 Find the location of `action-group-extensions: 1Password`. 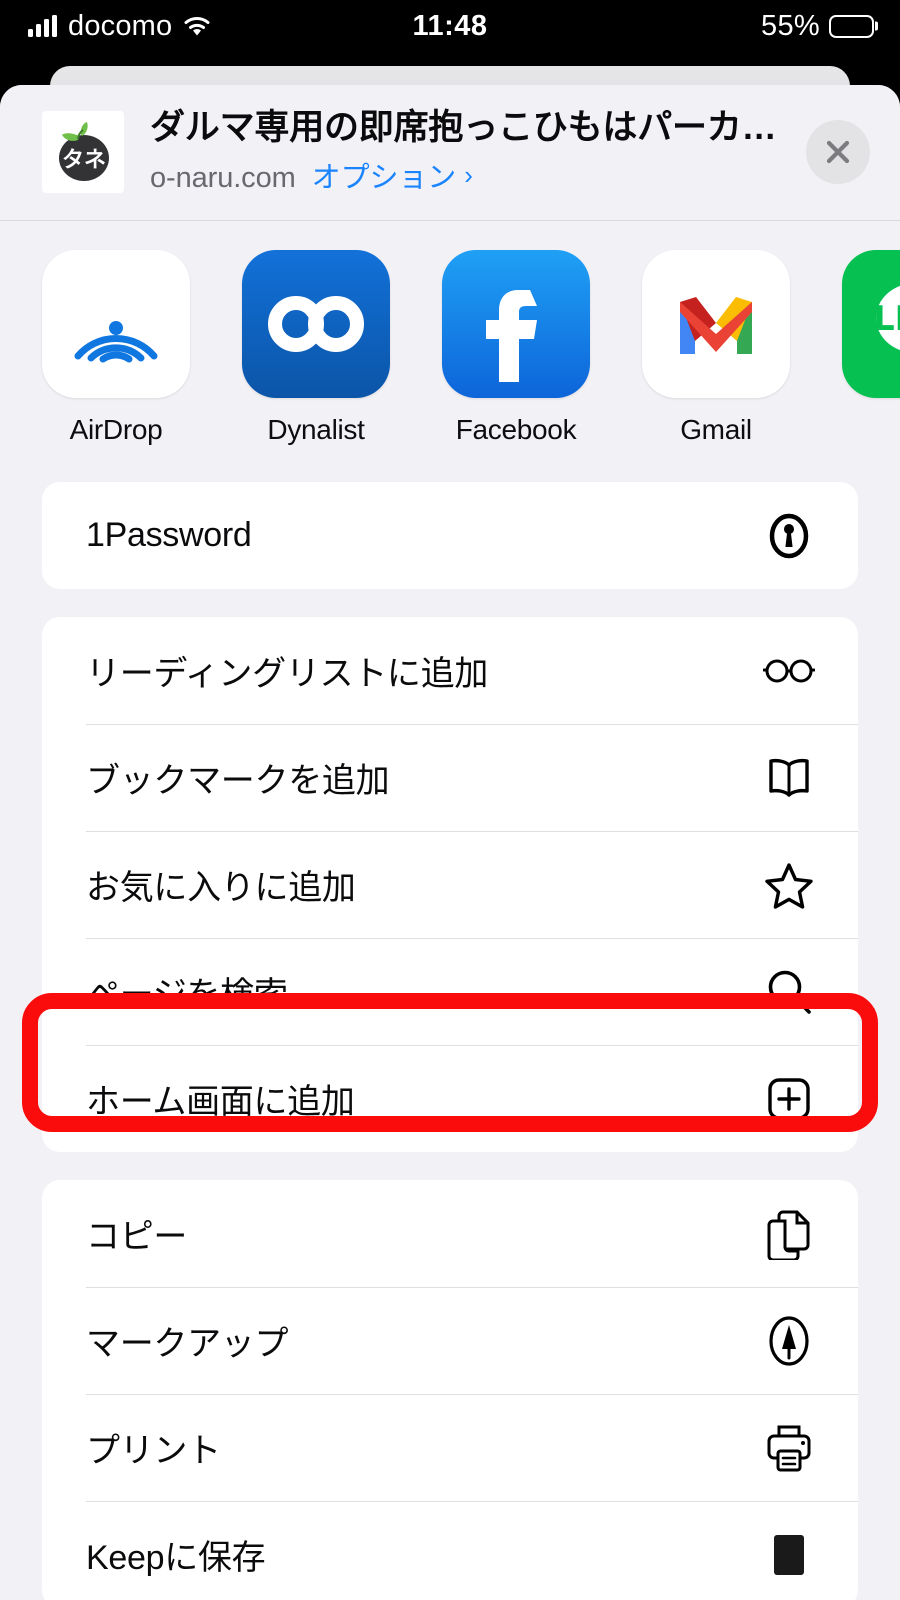

action-group-extensions: 1Password is located at coordinates (450, 536).